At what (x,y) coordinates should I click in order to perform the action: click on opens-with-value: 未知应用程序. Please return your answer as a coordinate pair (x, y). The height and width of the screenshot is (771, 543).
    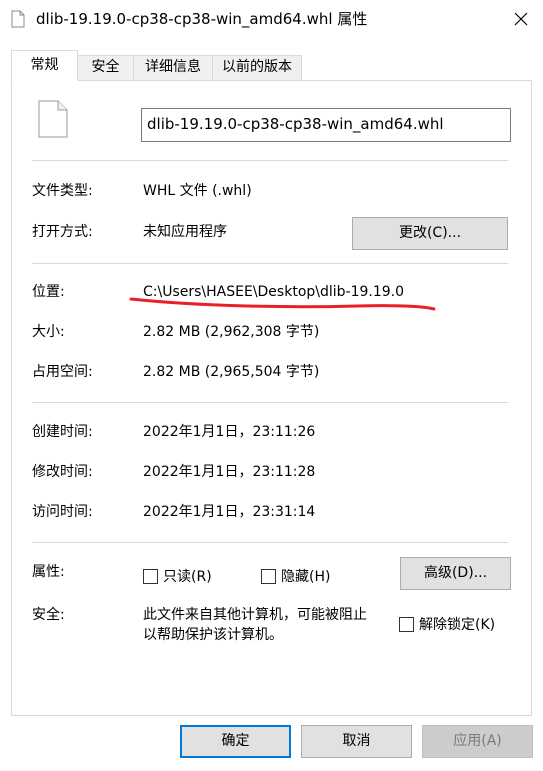
    Looking at the image, I should click on (185, 232).